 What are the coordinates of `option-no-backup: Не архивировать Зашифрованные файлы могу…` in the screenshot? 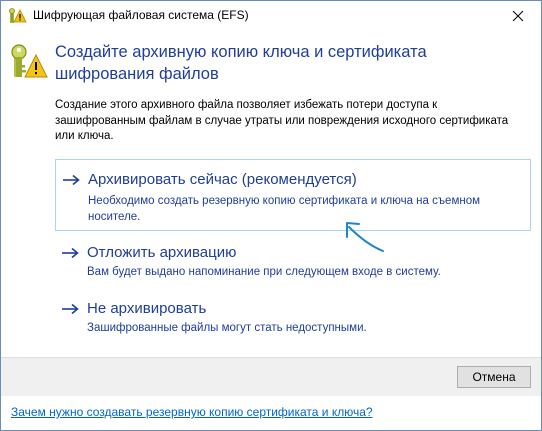 It's located at (293, 318).